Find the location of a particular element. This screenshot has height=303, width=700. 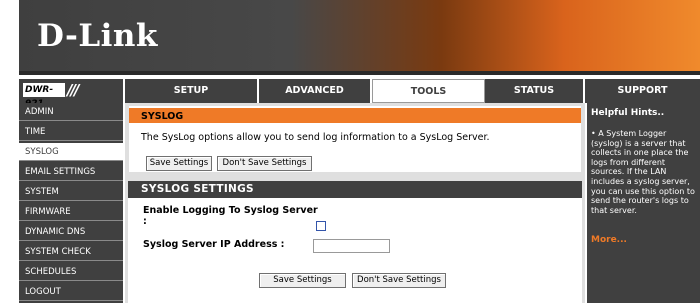

tab-tools: TOOLS is located at coordinates (428, 91).